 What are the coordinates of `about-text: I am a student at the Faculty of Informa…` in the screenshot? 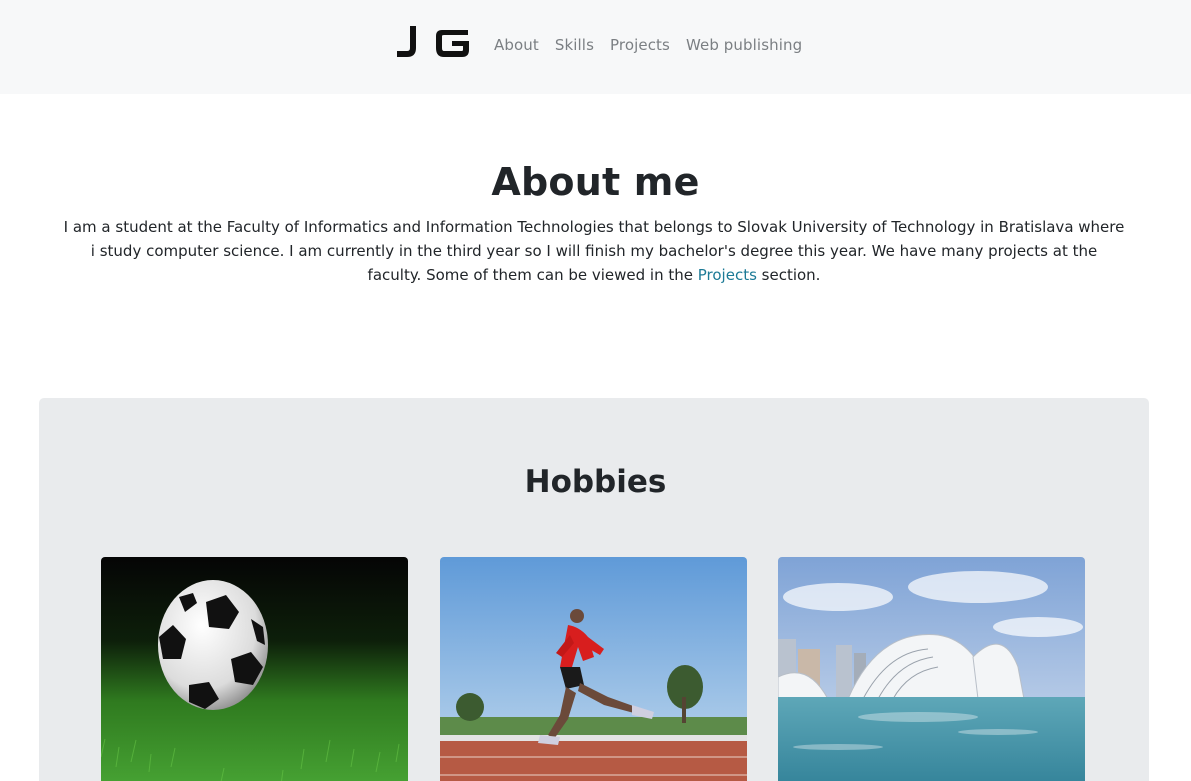 It's located at (594, 251).